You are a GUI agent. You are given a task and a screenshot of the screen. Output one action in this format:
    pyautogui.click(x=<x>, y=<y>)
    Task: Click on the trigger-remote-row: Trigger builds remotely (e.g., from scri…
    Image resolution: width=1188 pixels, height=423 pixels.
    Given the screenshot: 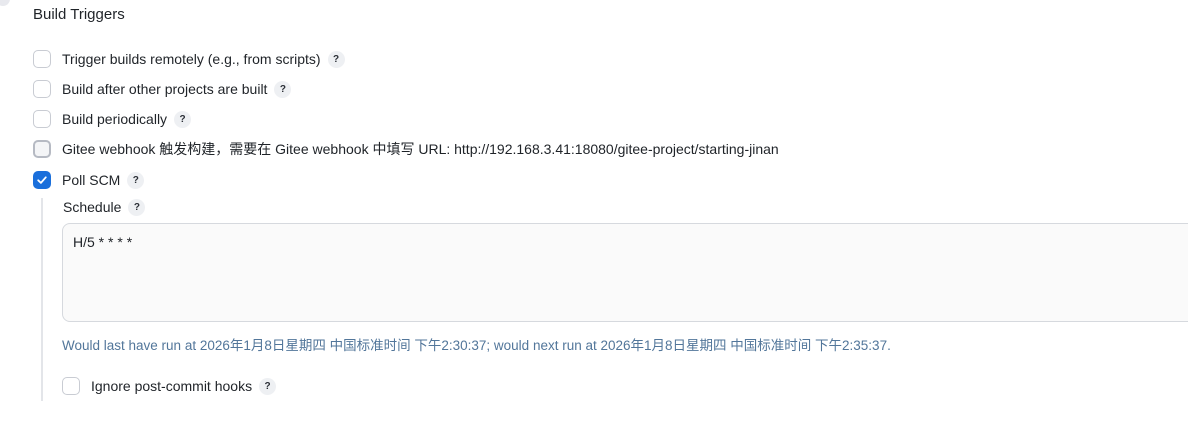 What is the action you would take?
    pyautogui.click(x=189, y=59)
    